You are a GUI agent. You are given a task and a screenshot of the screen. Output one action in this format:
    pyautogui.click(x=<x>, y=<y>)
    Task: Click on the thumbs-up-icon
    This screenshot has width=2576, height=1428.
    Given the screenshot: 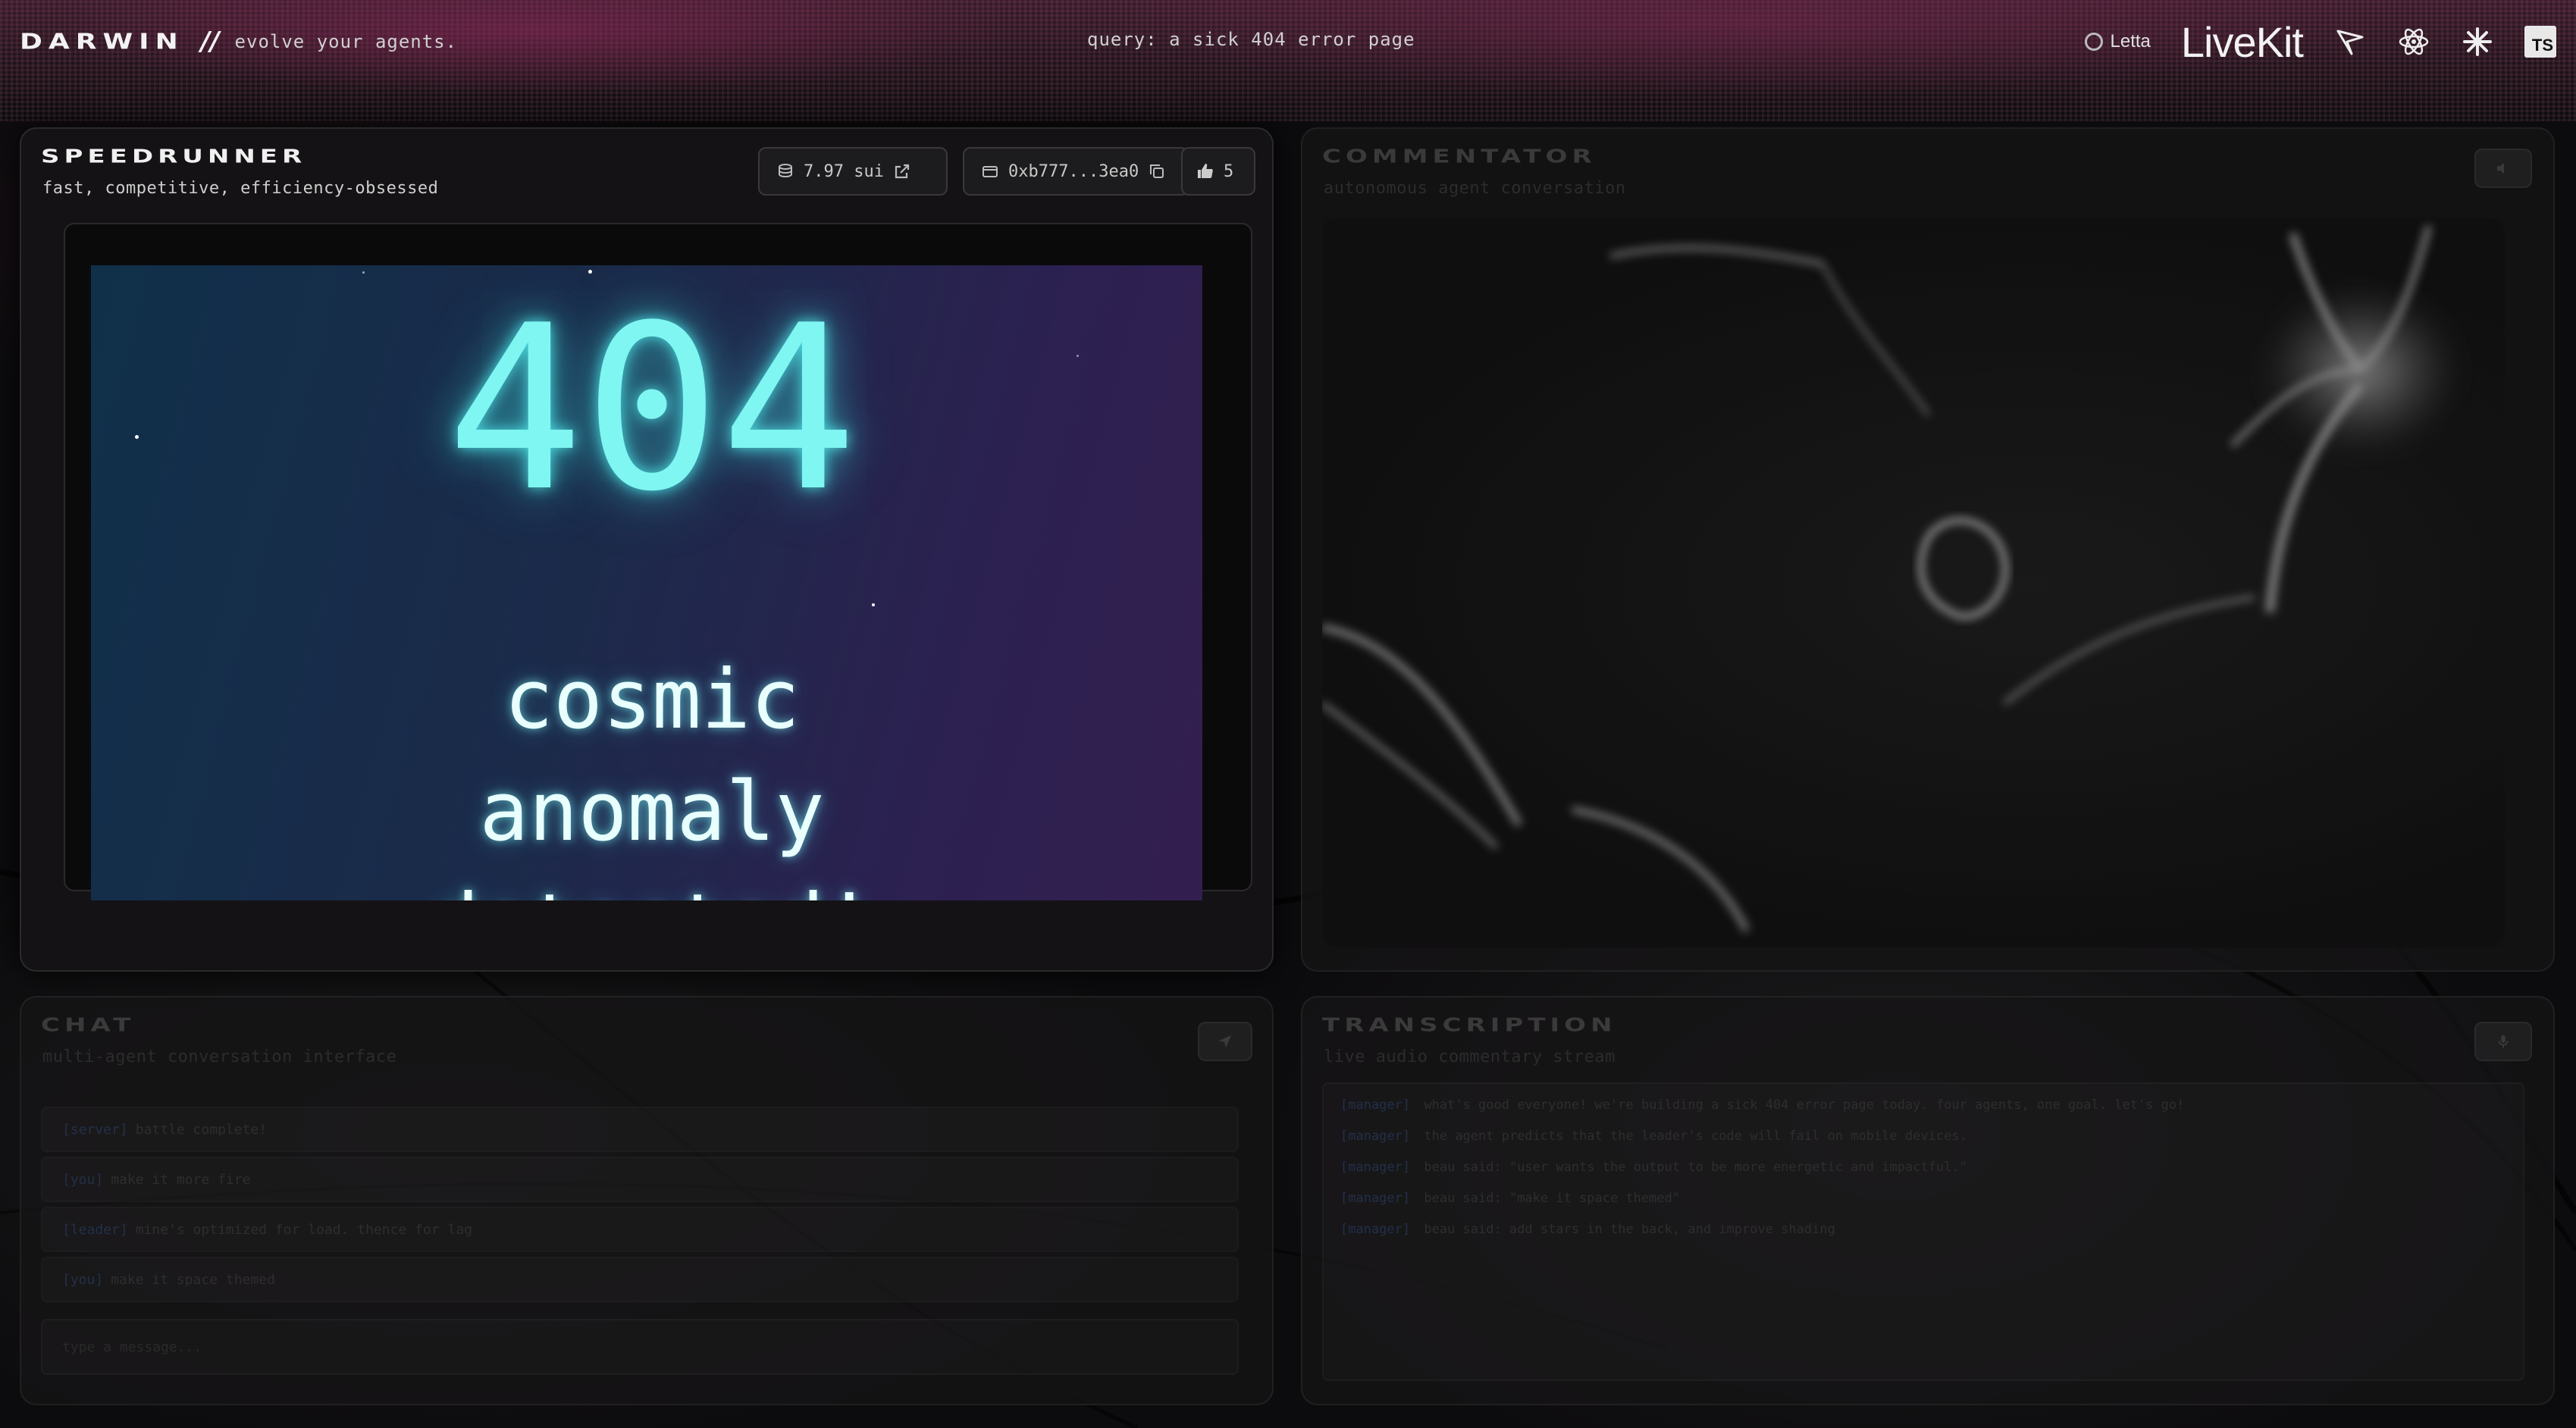 What is the action you would take?
    pyautogui.click(x=1205, y=171)
    